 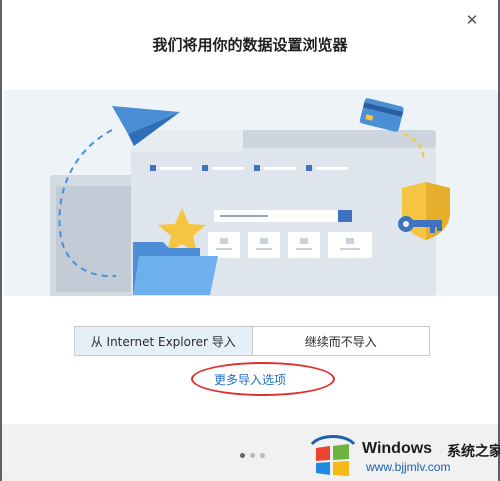 I want to click on watermark-brand: Windows, so click(x=397, y=448).